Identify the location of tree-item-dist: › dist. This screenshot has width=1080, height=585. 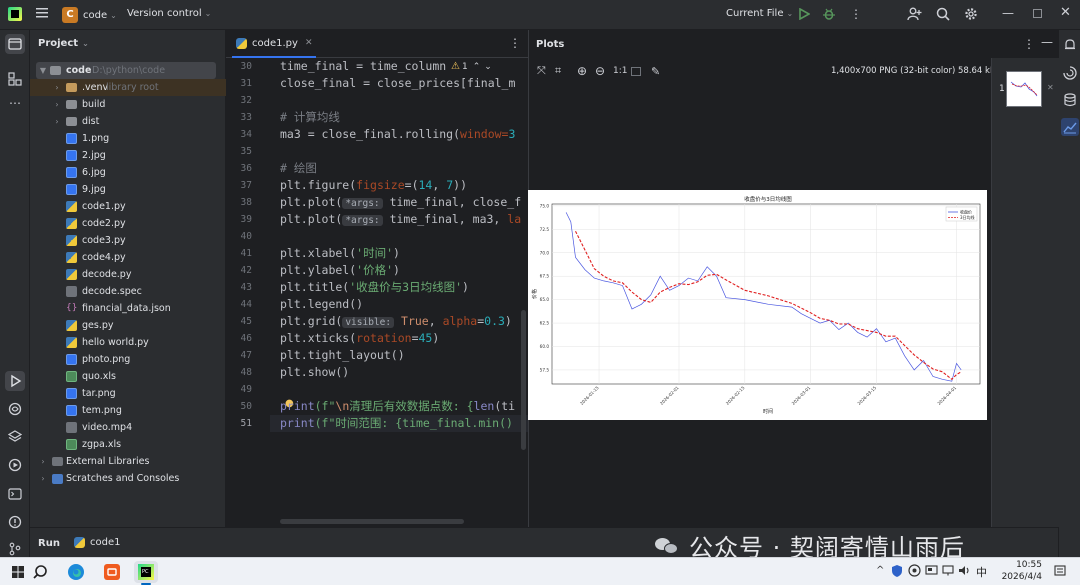
(128, 121).